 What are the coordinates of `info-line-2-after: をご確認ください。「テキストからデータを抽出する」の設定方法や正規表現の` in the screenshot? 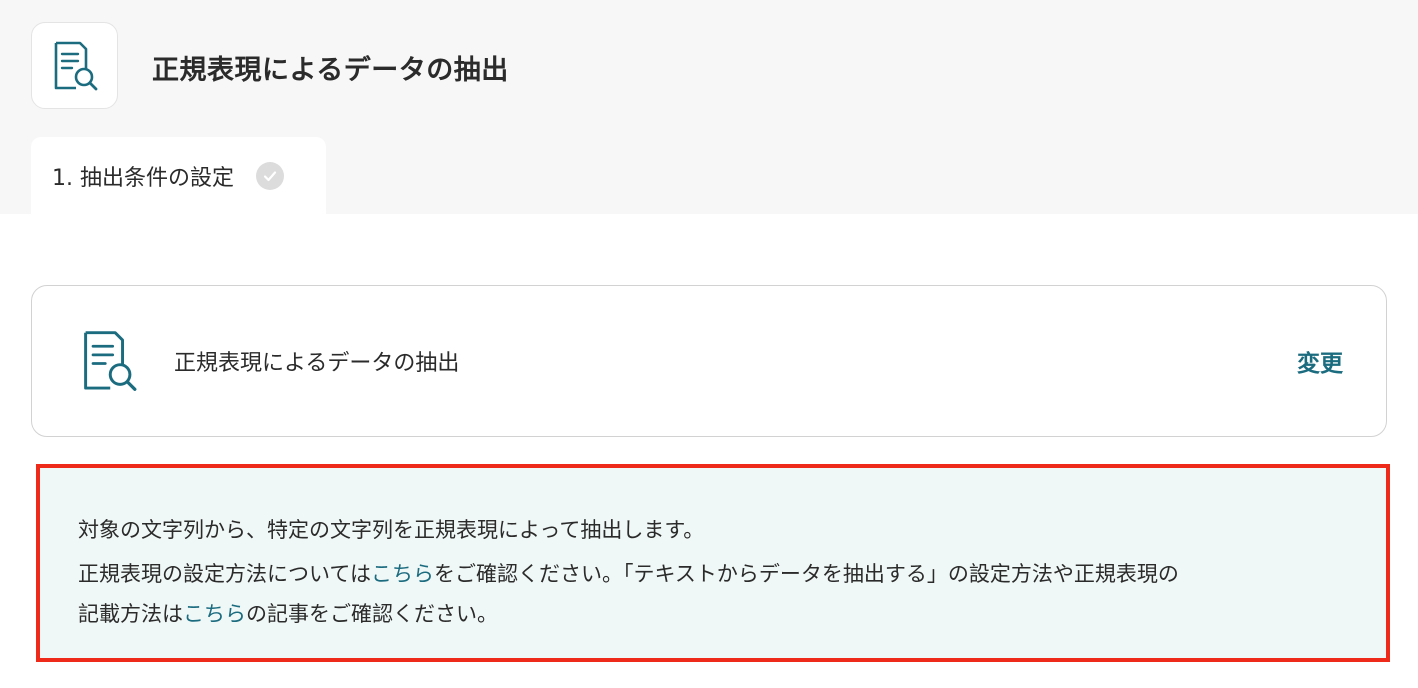 It's located at (806, 574).